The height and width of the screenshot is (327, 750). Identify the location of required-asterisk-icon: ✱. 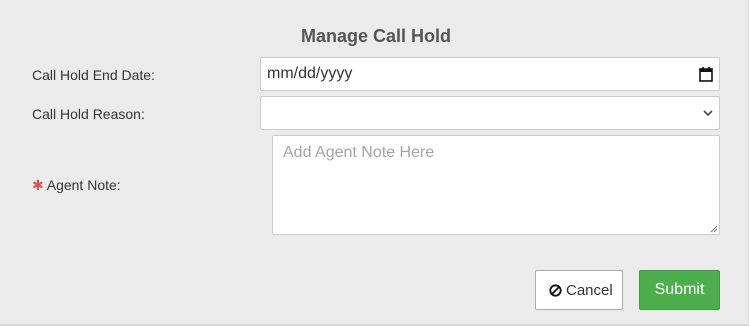
(38, 185).